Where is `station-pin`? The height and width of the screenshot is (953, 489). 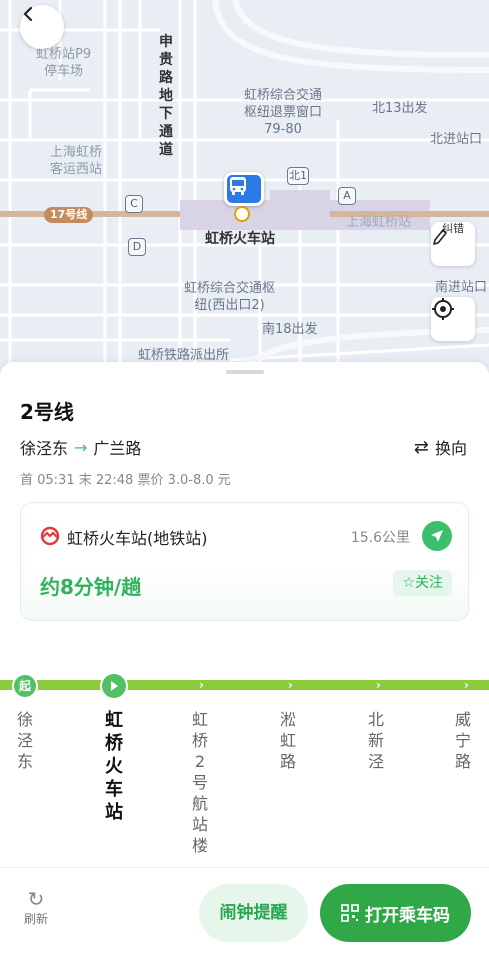
station-pin is located at coordinates (244, 189).